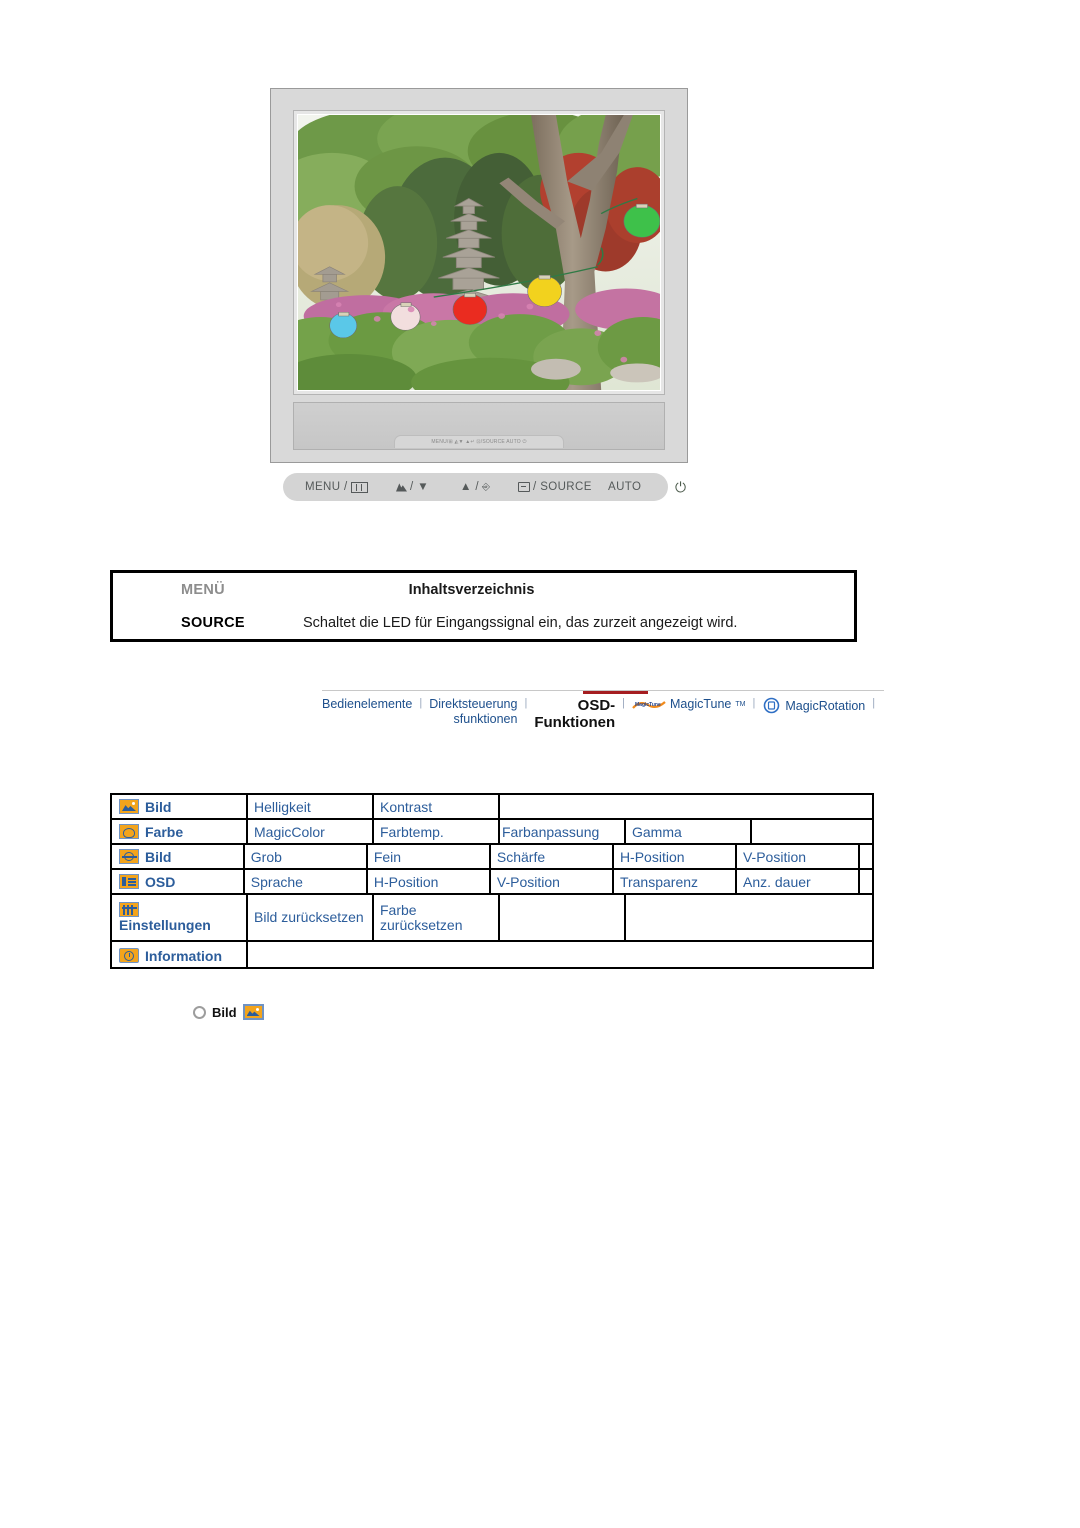 Image resolution: width=1080 pixels, height=1528 pixels. Describe the element at coordinates (575, 722) in the screenshot. I see `tab-osd-line2: Funktionen` at that location.